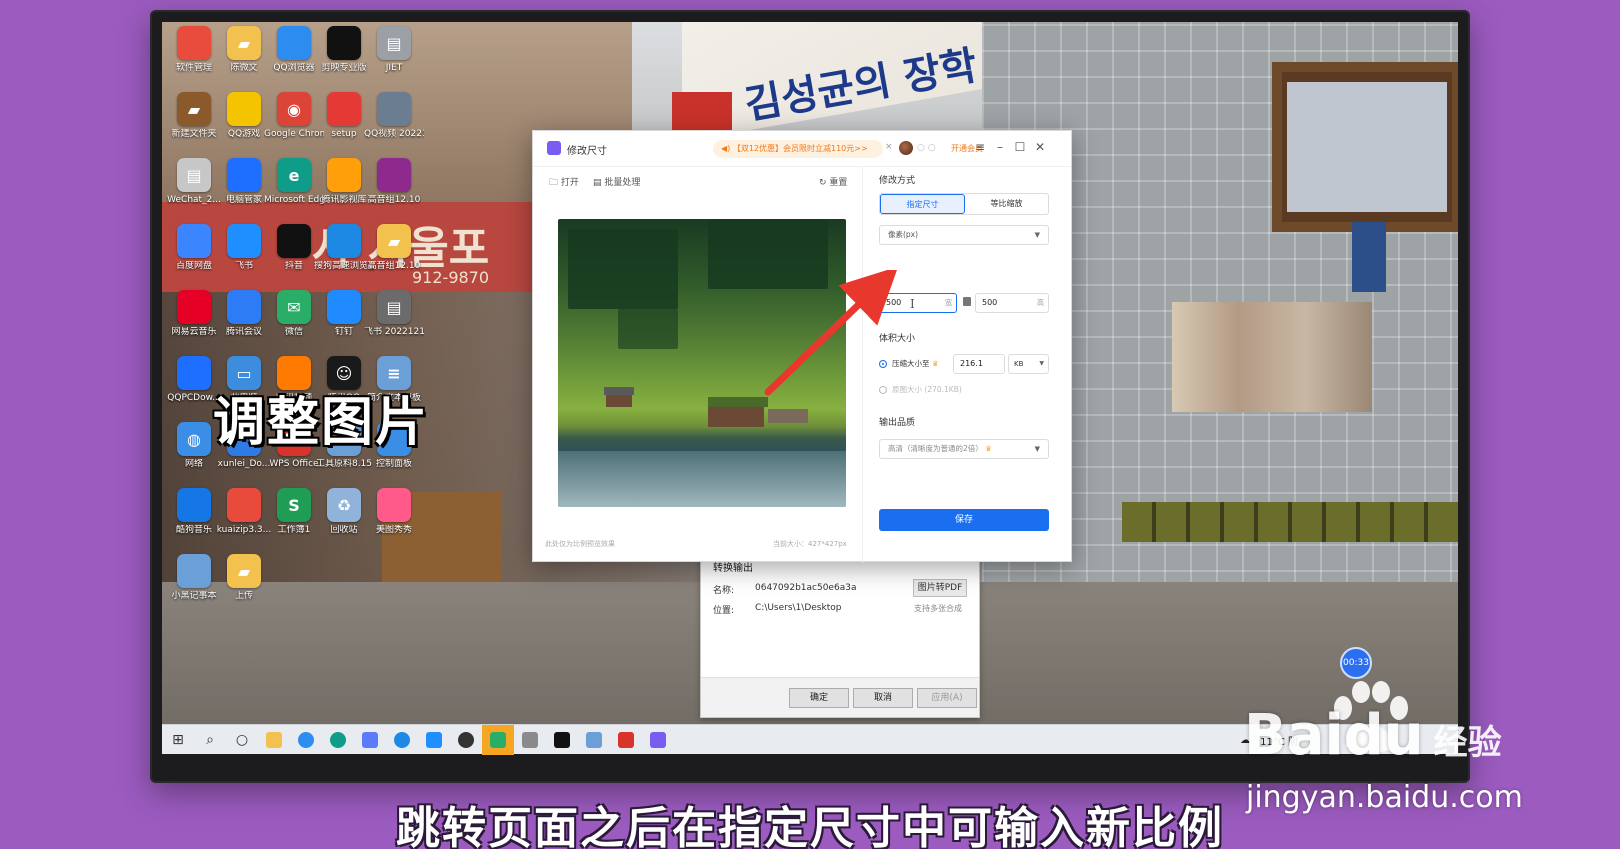 This screenshot has width=1620, height=849. I want to click on taskbar-sogou, so click(402, 740).